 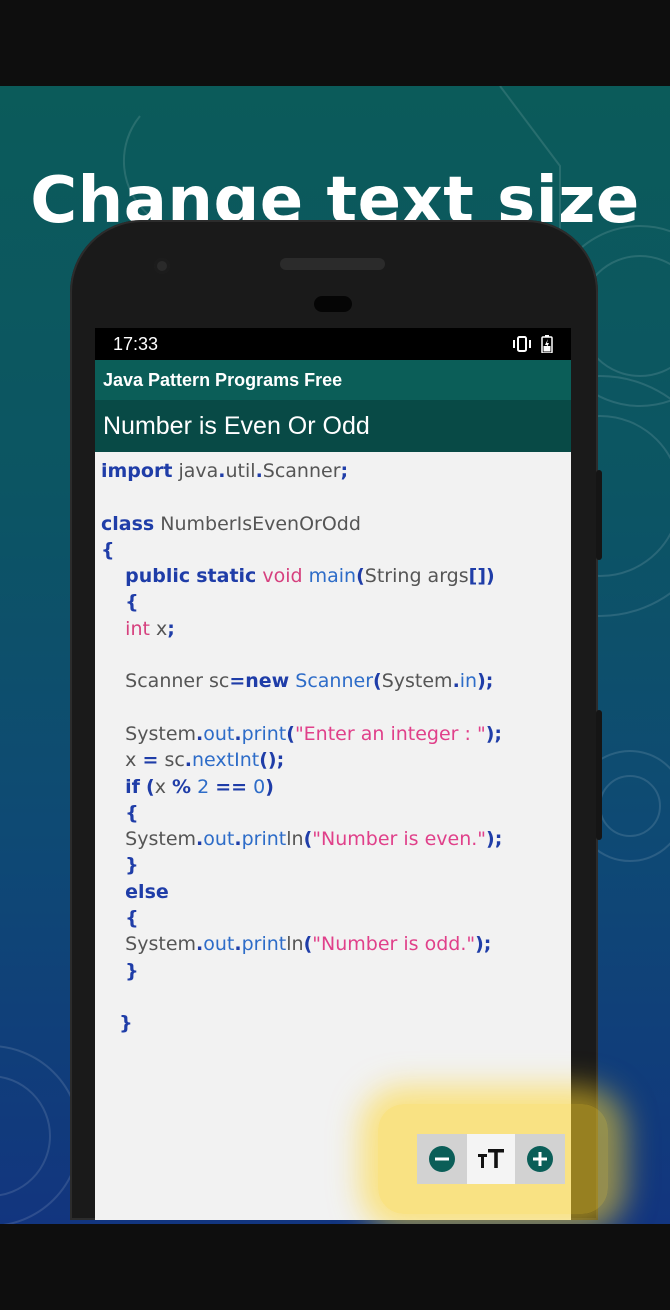 What do you see at coordinates (150, 628) in the screenshot?
I see `code-line: int x;` at bounding box center [150, 628].